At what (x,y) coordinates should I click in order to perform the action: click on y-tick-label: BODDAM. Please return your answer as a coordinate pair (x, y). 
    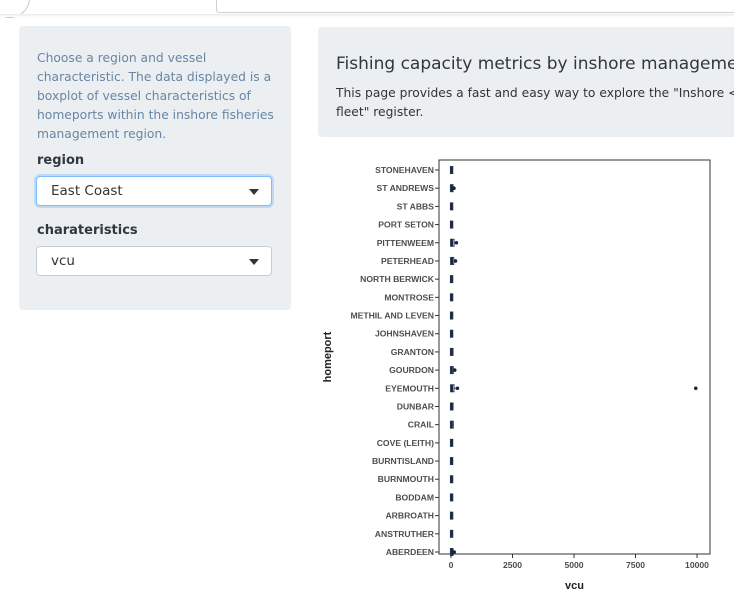
    Looking at the image, I should click on (414, 497).